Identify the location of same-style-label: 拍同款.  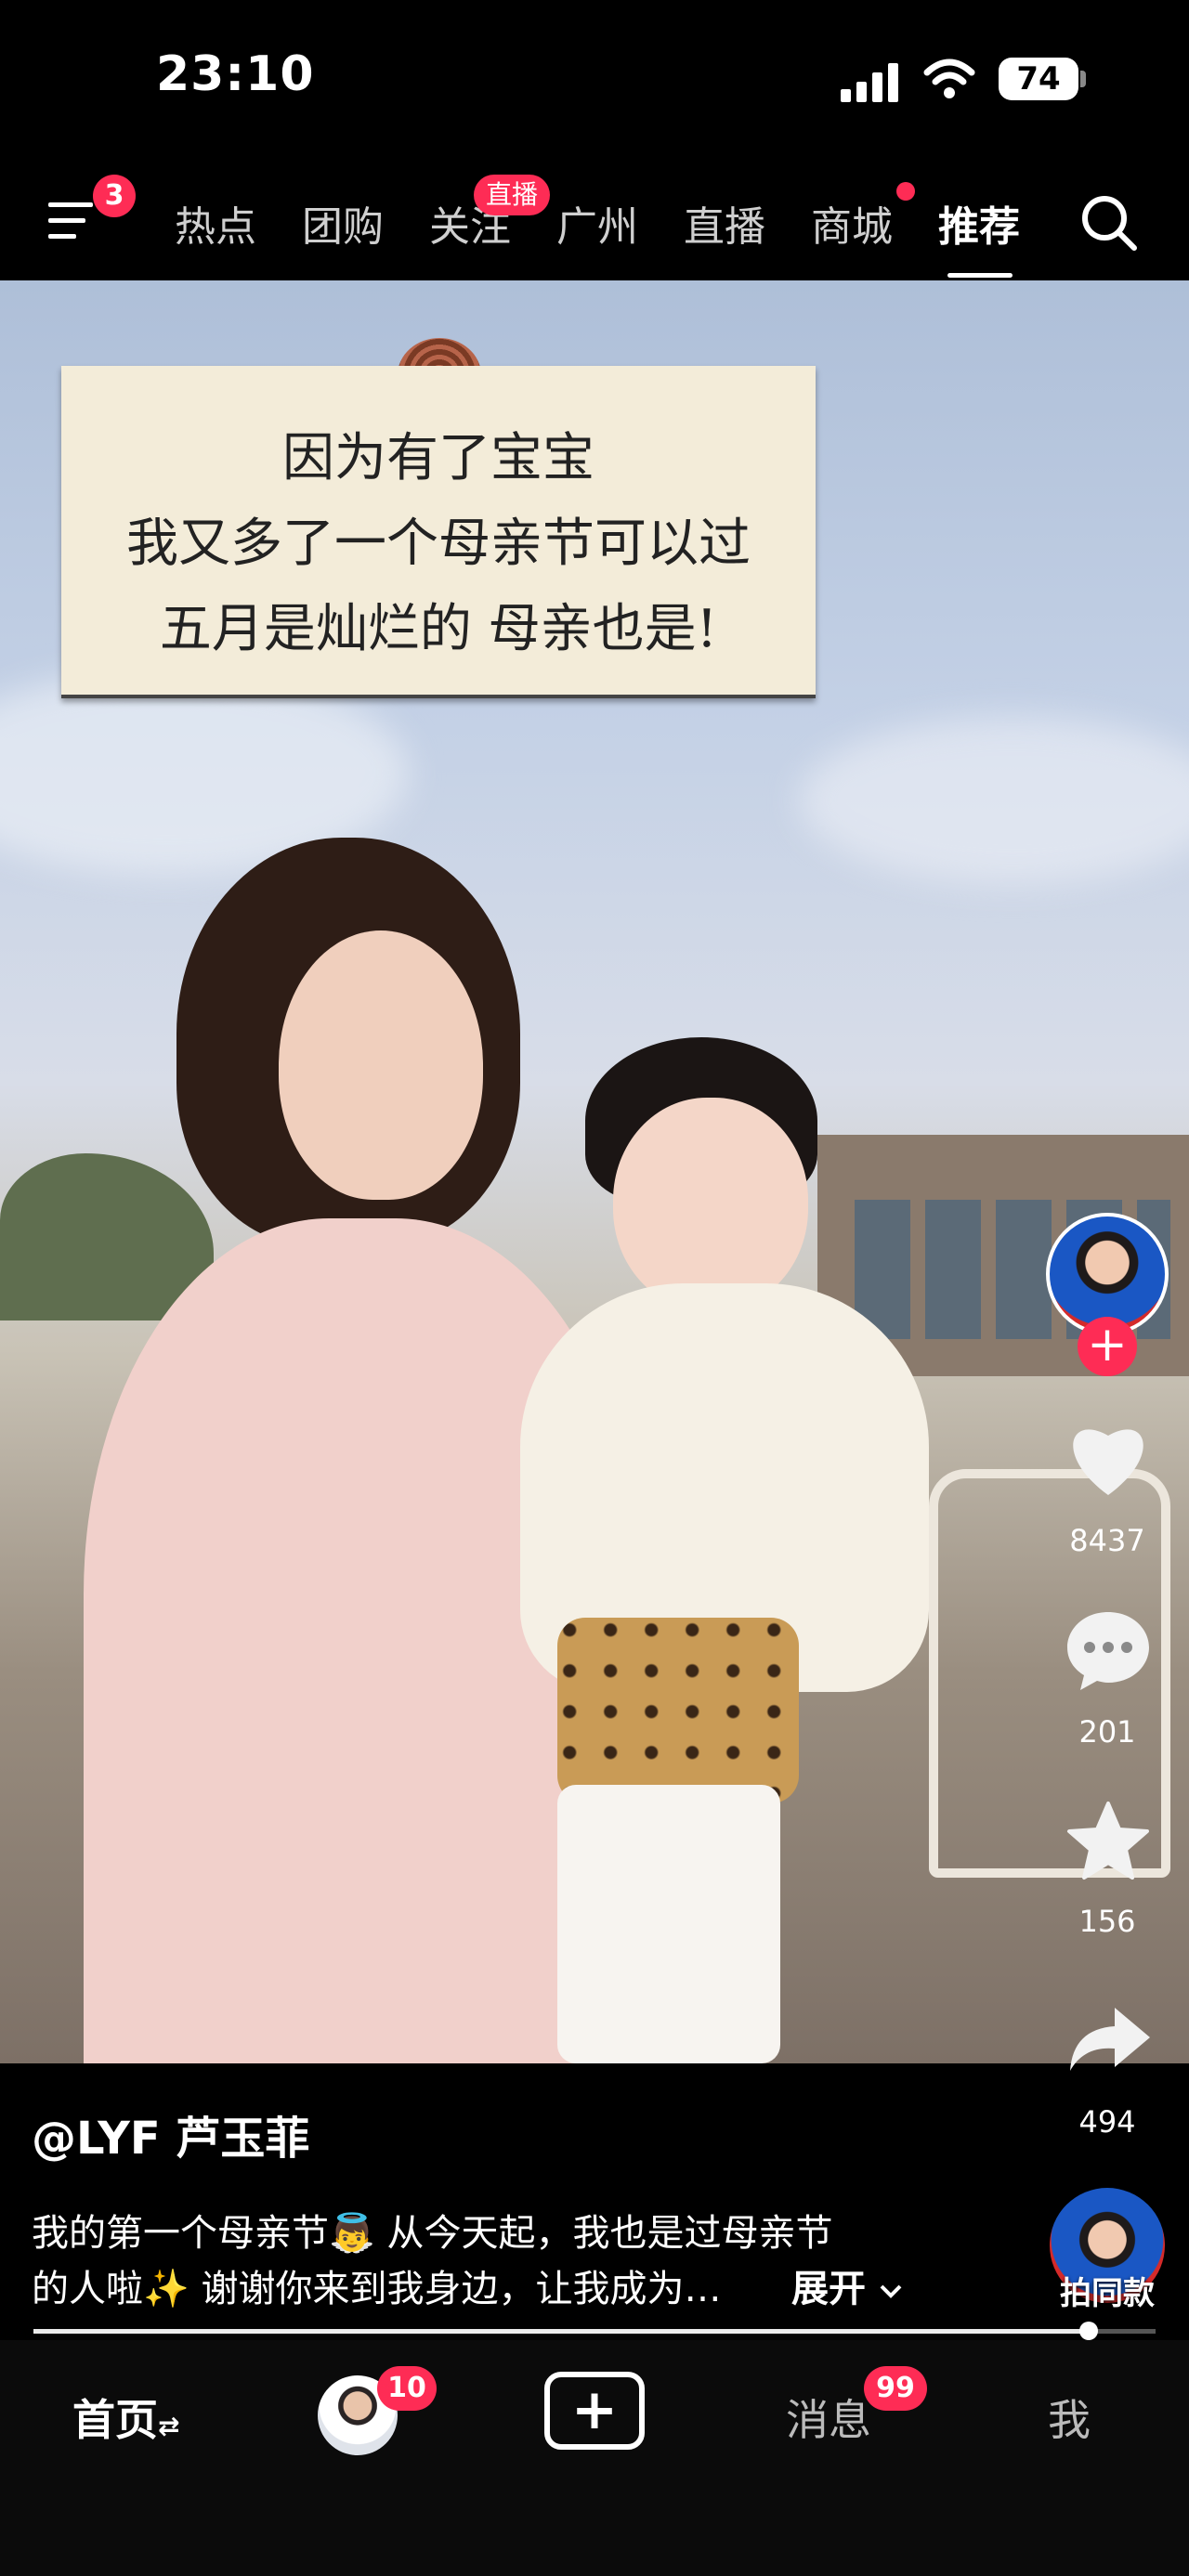
(1108, 2293).